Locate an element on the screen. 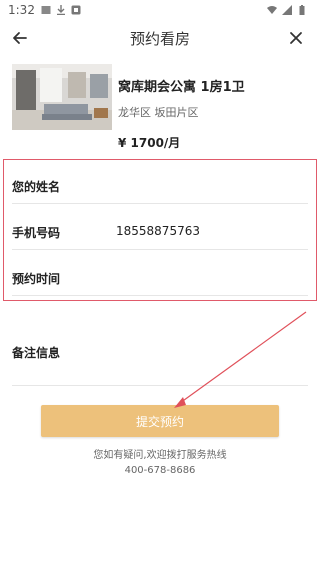 The width and height of the screenshot is (320, 568). phone-field: 手机号码 18558875763 is located at coordinates (160, 230).